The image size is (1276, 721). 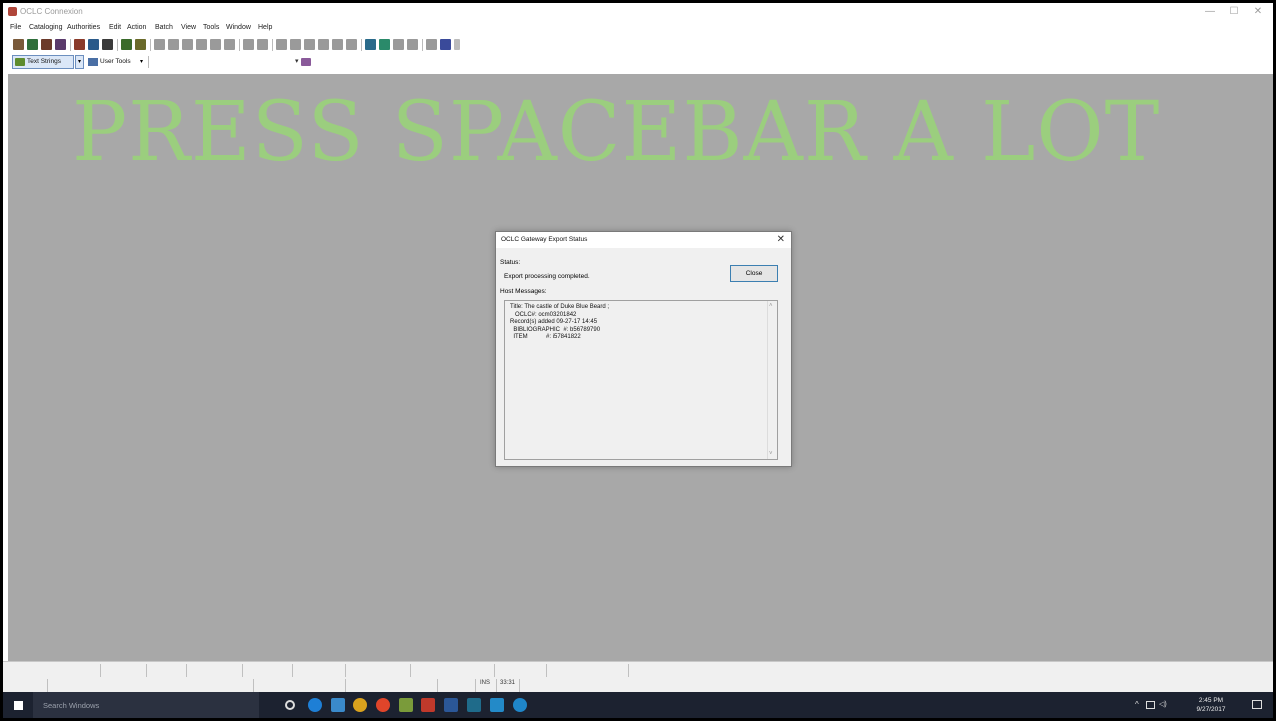 I want to click on clock-time: 2:45 PM, so click(x=1211, y=700).